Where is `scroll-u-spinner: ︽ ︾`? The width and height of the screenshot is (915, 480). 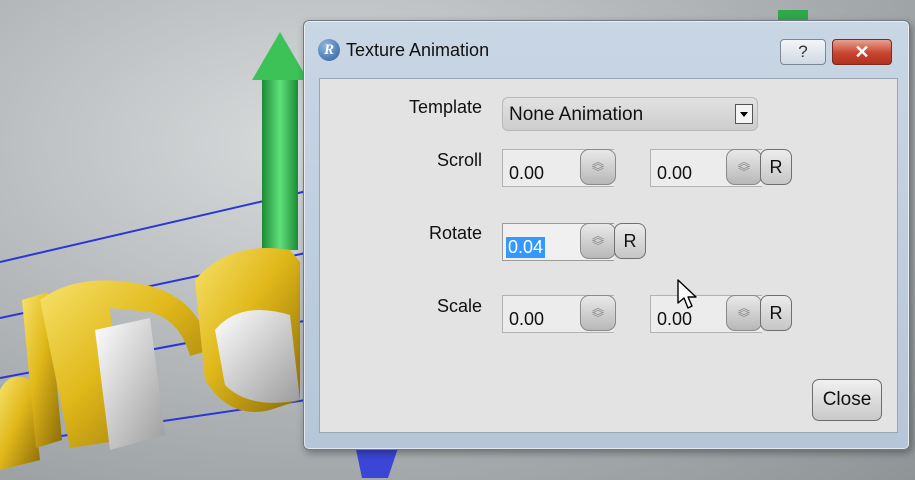
scroll-u-spinner: ︽ ︾ is located at coordinates (598, 167).